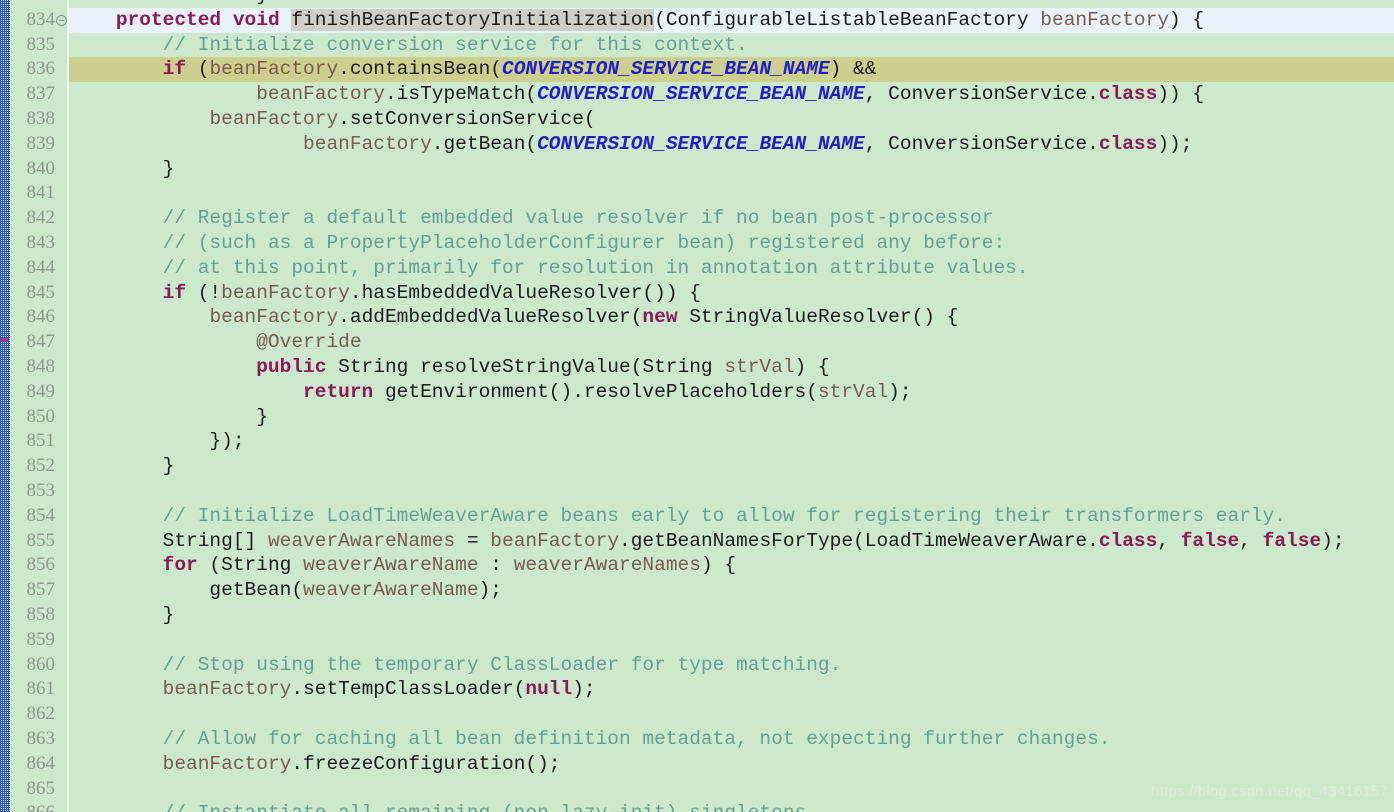  Describe the element at coordinates (41, 714) in the screenshot. I see `line-number: 862` at that location.